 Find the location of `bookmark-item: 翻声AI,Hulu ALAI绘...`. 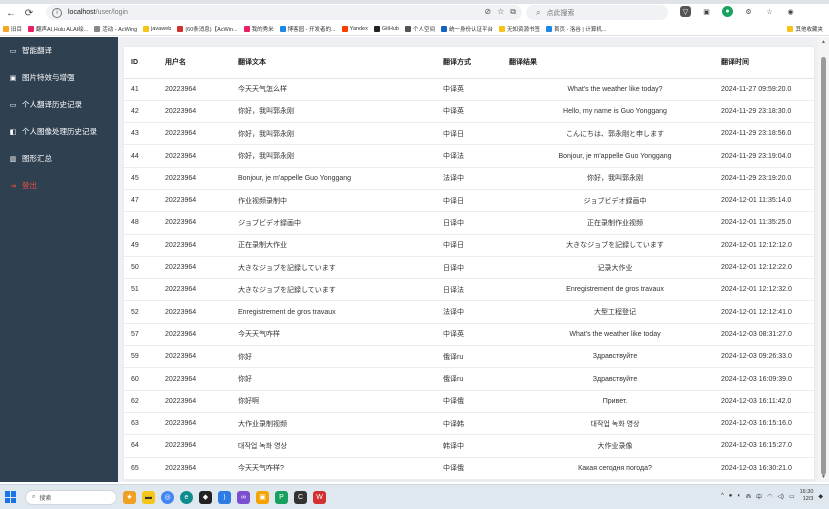

bookmark-item: 翻声AI,Hulu ALAI绘... is located at coordinates (58, 29).